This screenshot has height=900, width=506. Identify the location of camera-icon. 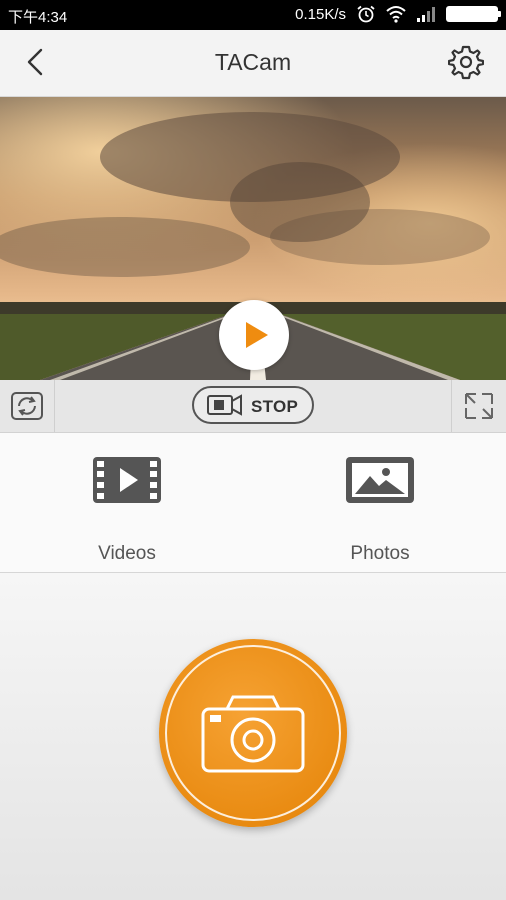
(253, 734).